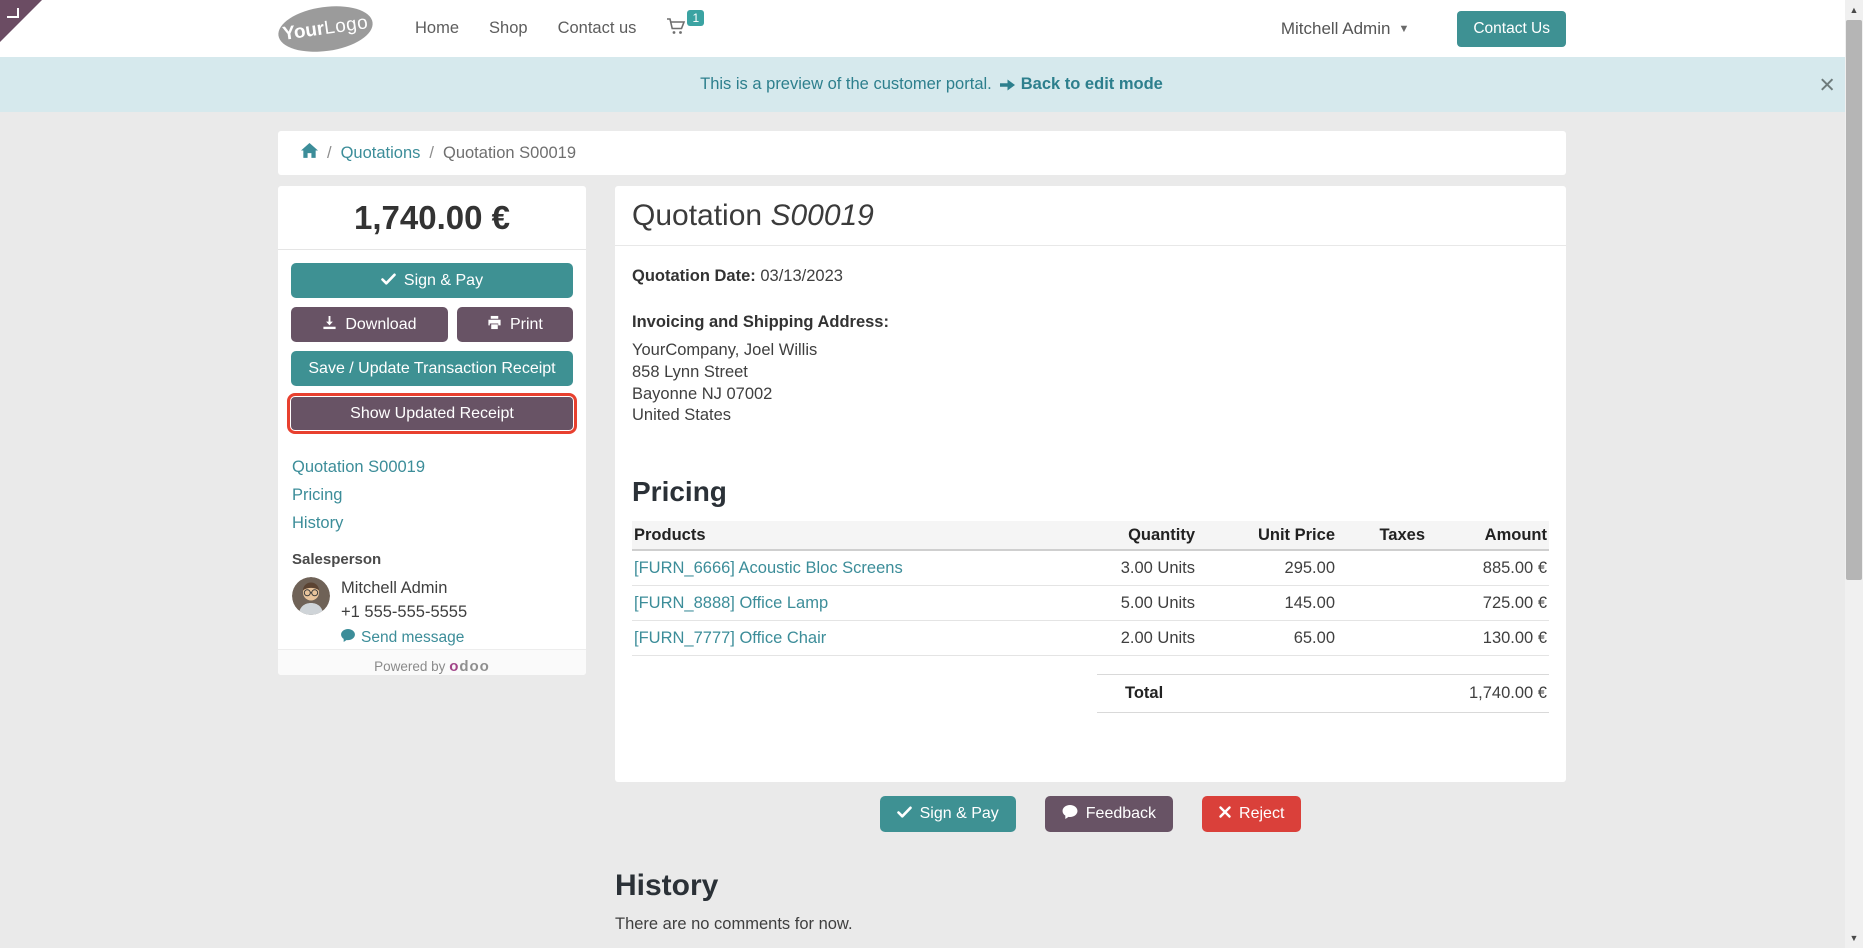 This screenshot has height=948, width=1863. Describe the element at coordinates (432, 368) in the screenshot. I see `save-update-transaction-receipt-button: Save / Update Transaction Receipt` at that location.